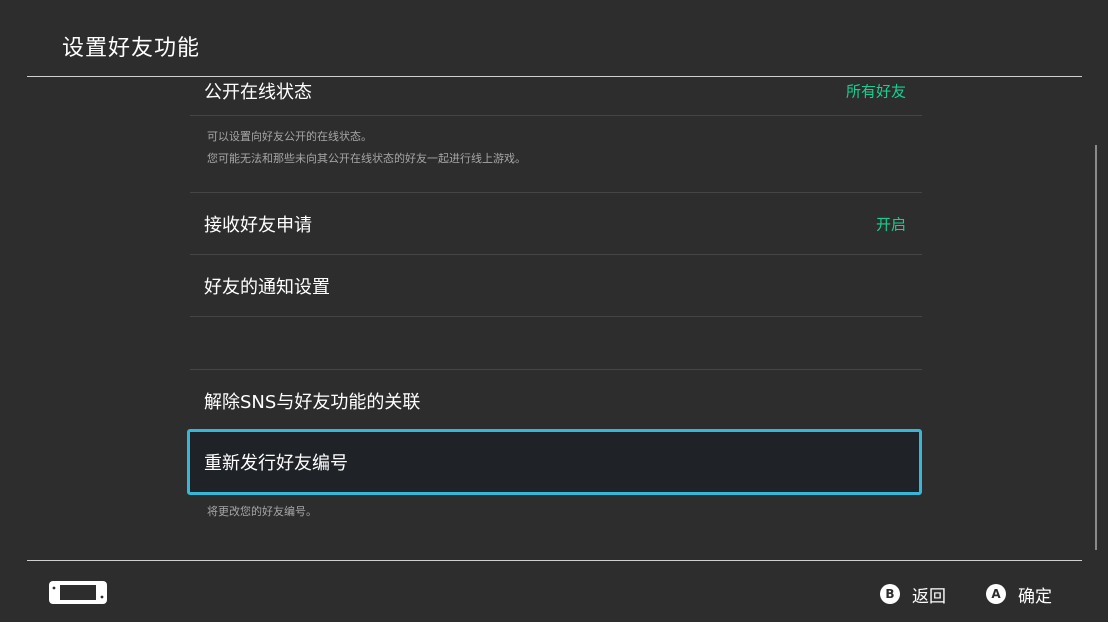  Describe the element at coordinates (996, 594) in the screenshot. I see `a-button-icon: A` at that location.